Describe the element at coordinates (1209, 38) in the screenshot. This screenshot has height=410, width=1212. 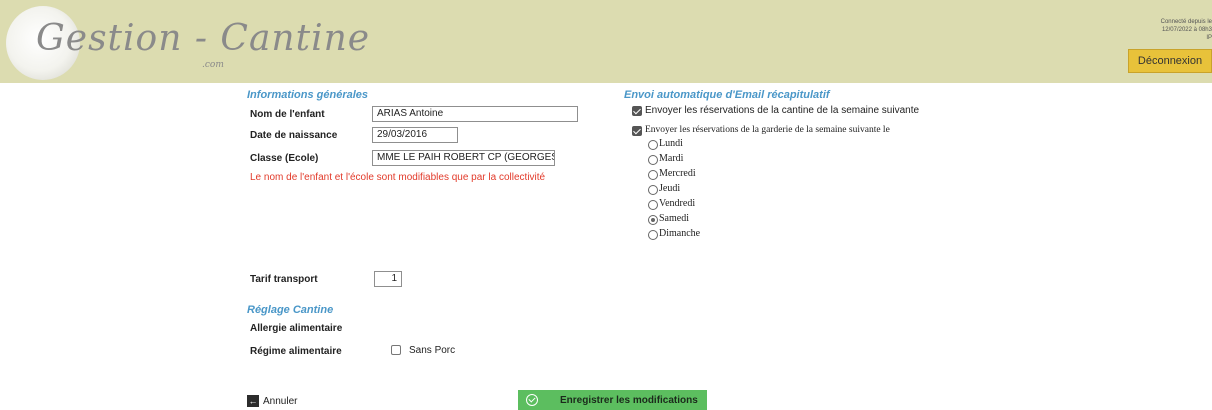
I see `connection-line-3: IP` at that location.